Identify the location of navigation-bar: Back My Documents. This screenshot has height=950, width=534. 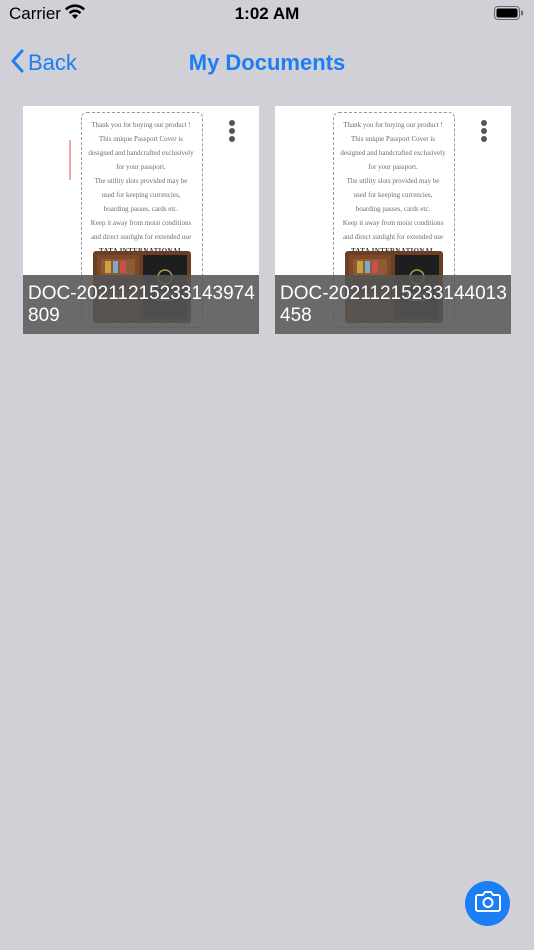
(267, 62).